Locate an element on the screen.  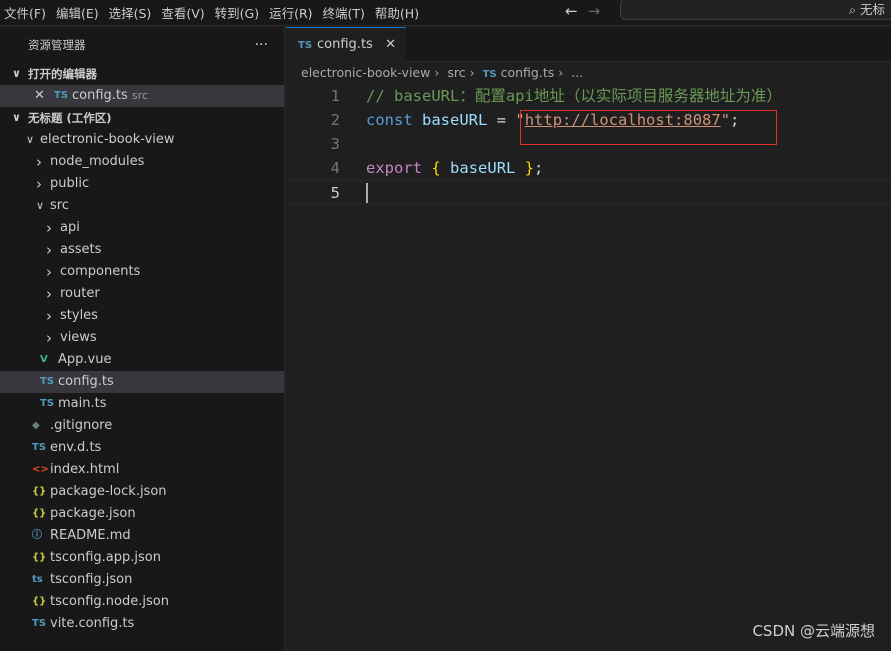
tab-bar: TS config.ts ✕ is located at coordinates (588, 44).